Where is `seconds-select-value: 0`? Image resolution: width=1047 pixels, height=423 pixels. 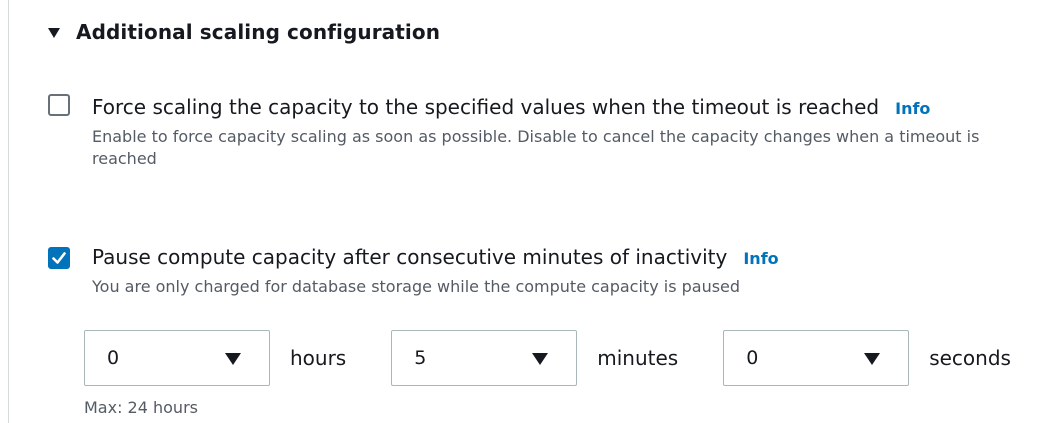
seconds-select-value: 0 is located at coordinates (752, 358).